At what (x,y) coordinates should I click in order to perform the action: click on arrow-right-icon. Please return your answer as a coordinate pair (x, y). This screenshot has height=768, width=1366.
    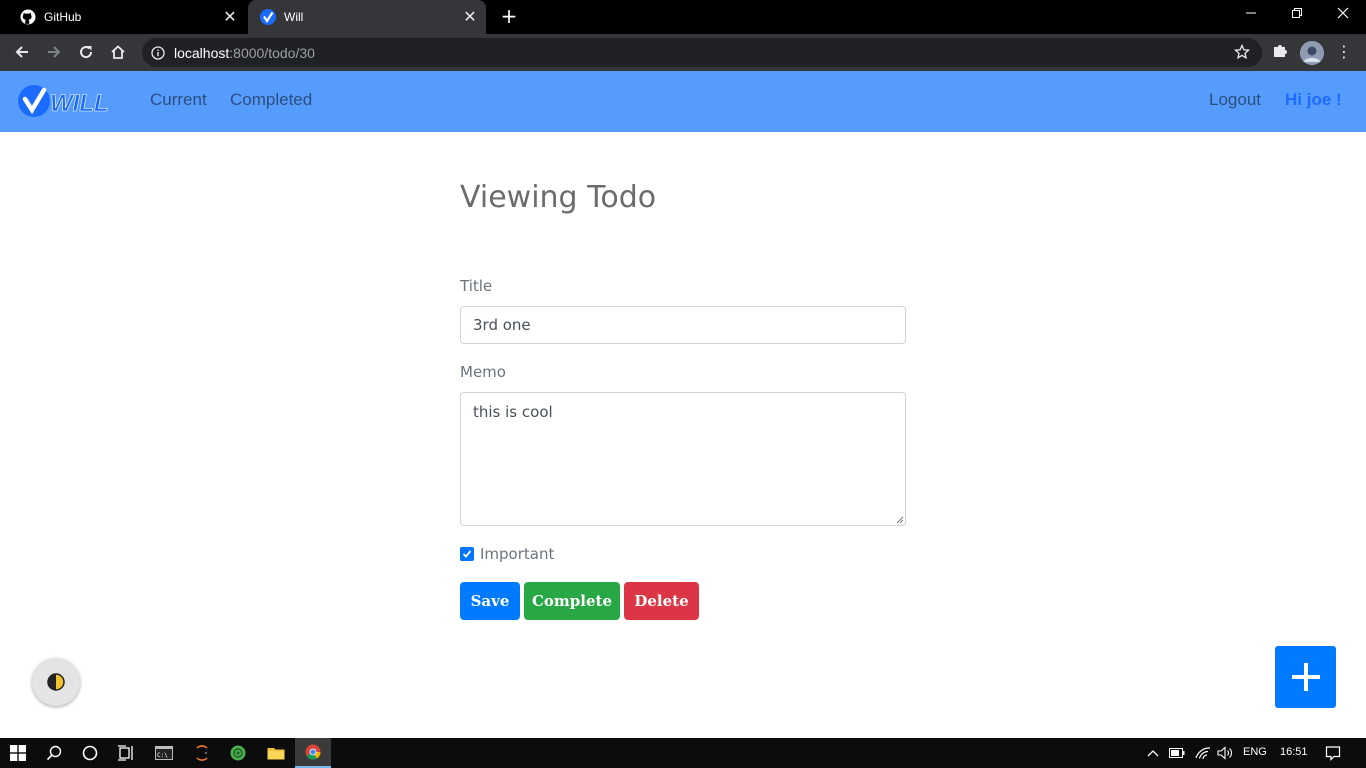
    Looking at the image, I should click on (54, 52).